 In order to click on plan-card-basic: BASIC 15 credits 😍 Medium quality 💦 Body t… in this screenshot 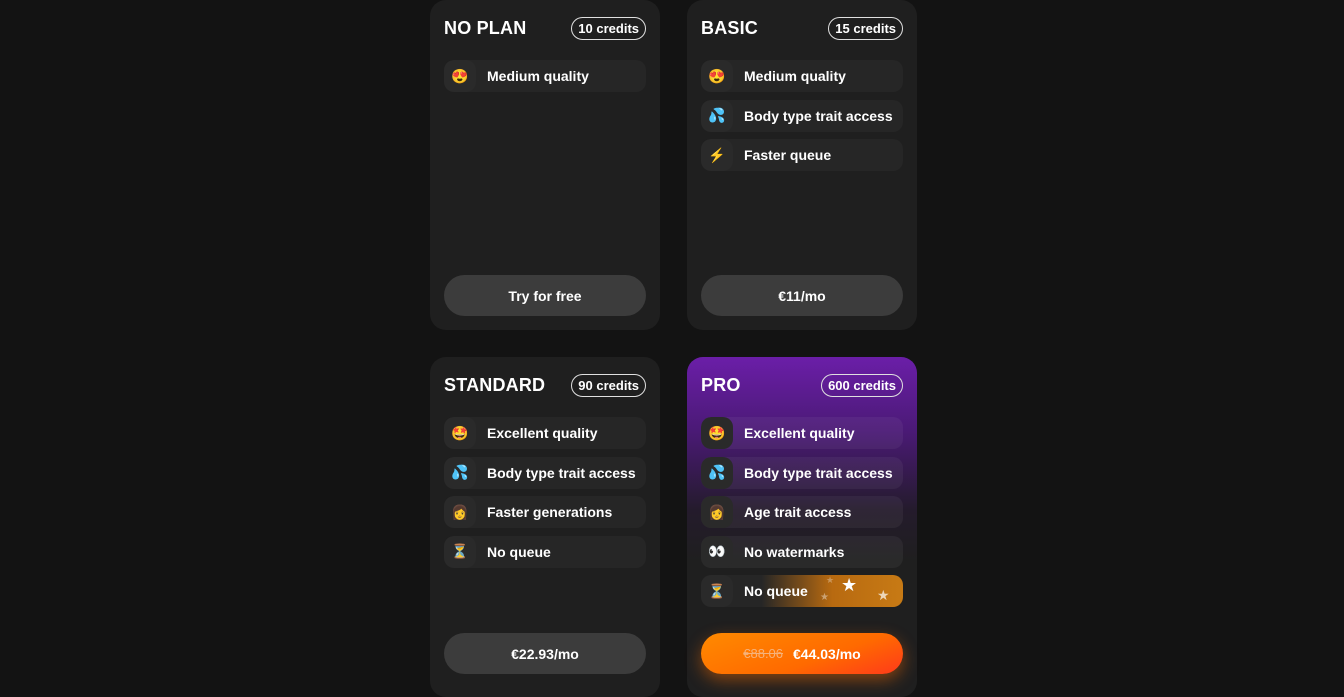, I will do `click(802, 165)`.